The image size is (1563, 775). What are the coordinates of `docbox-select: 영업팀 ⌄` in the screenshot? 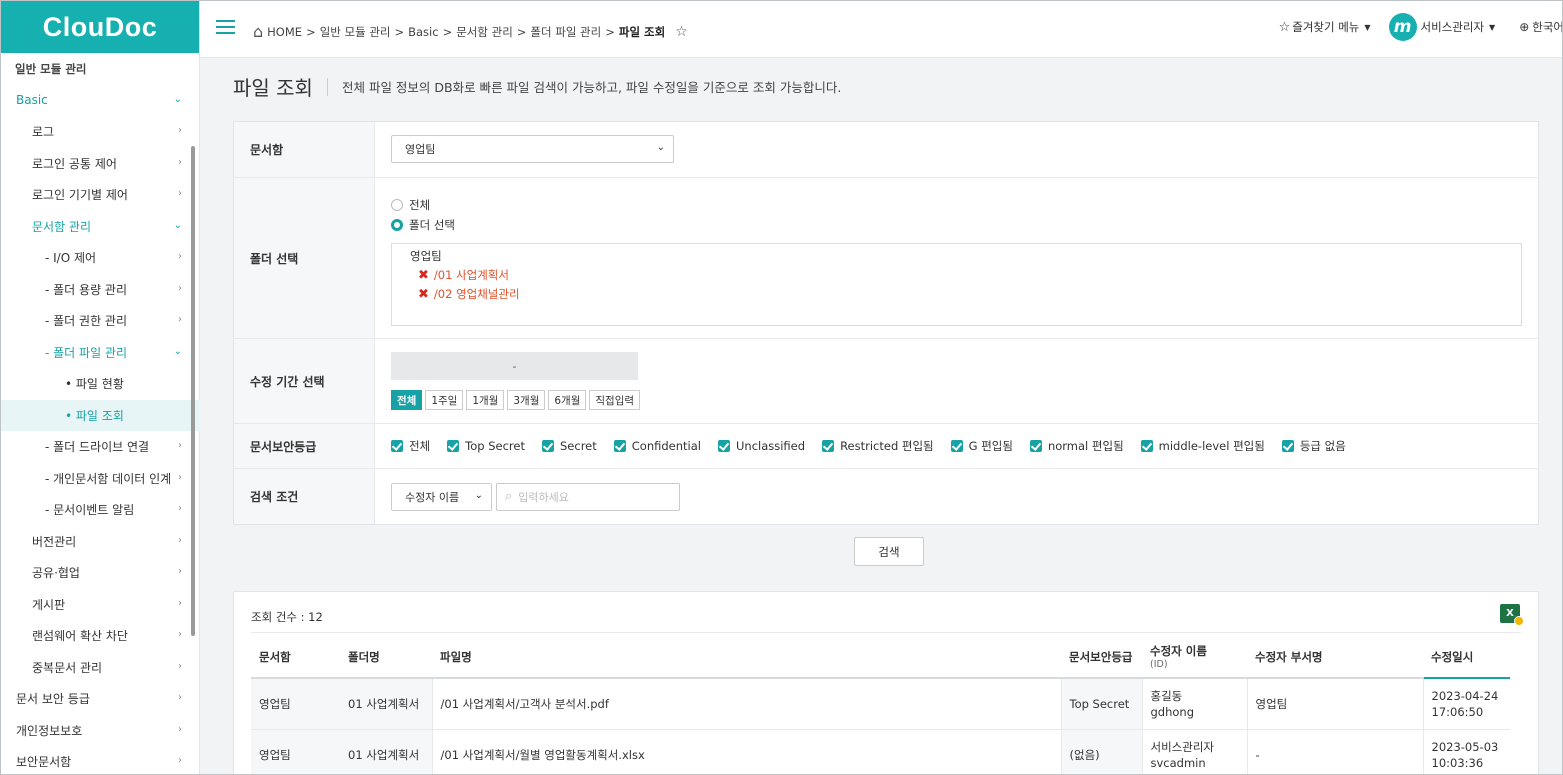 It's located at (532, 149).